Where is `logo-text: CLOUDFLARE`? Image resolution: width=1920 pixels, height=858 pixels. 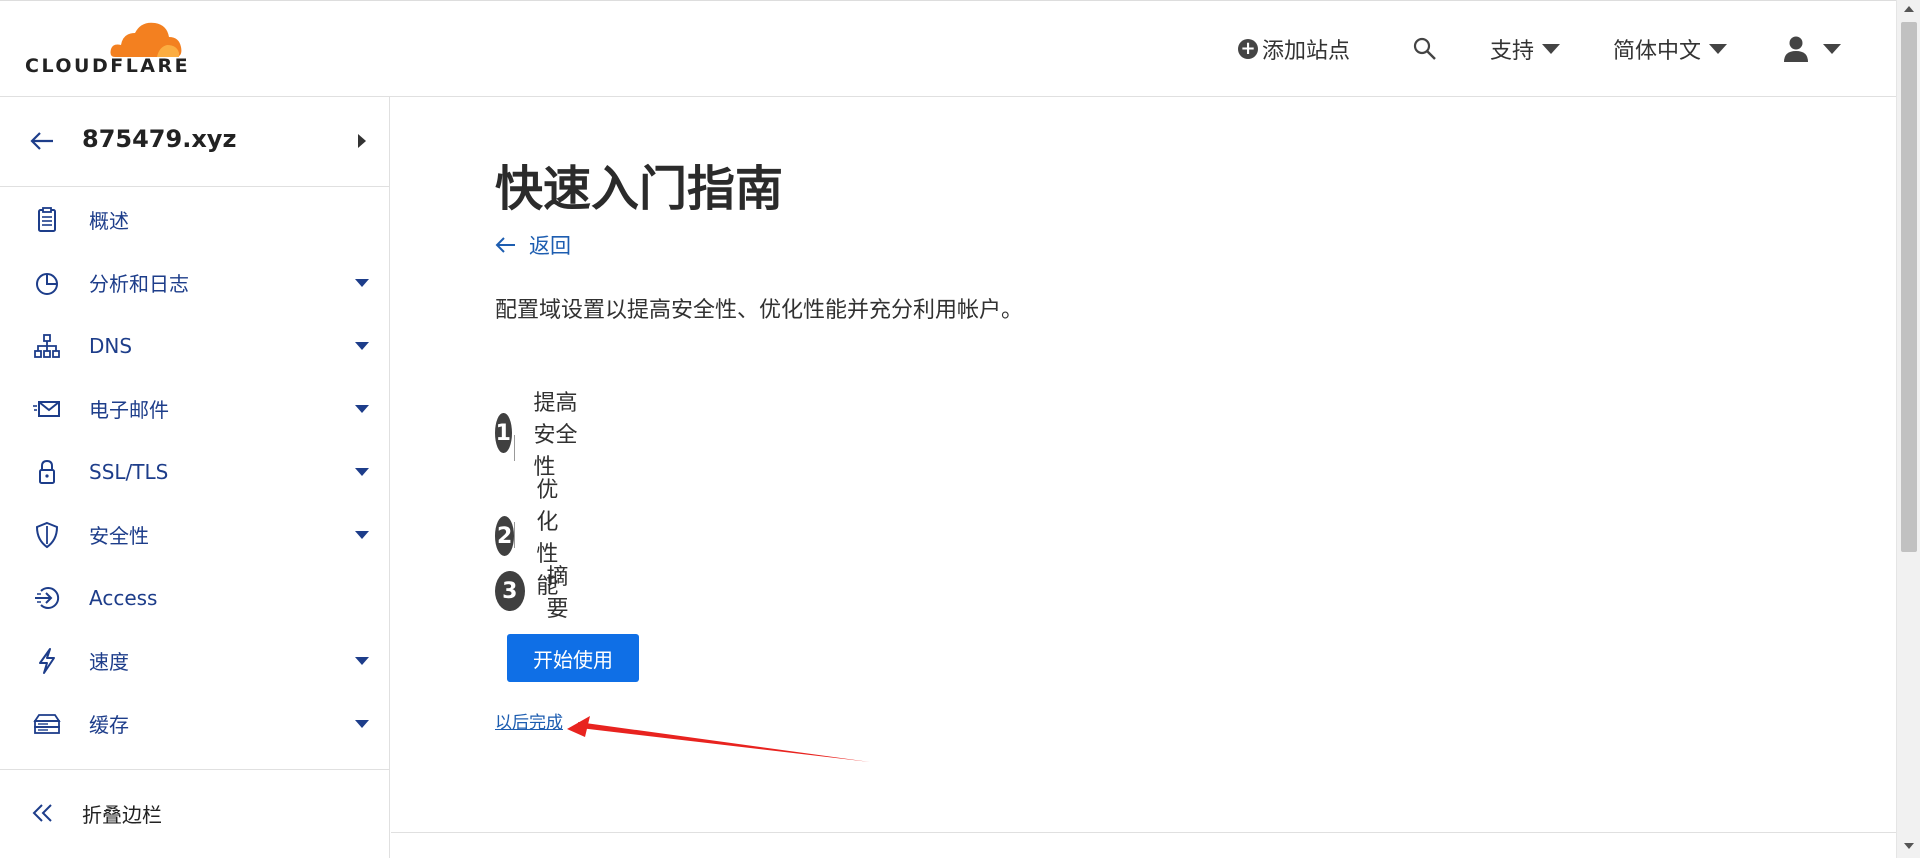 logo-text: CLOUDFLARE is located at coordinates (108, 66).